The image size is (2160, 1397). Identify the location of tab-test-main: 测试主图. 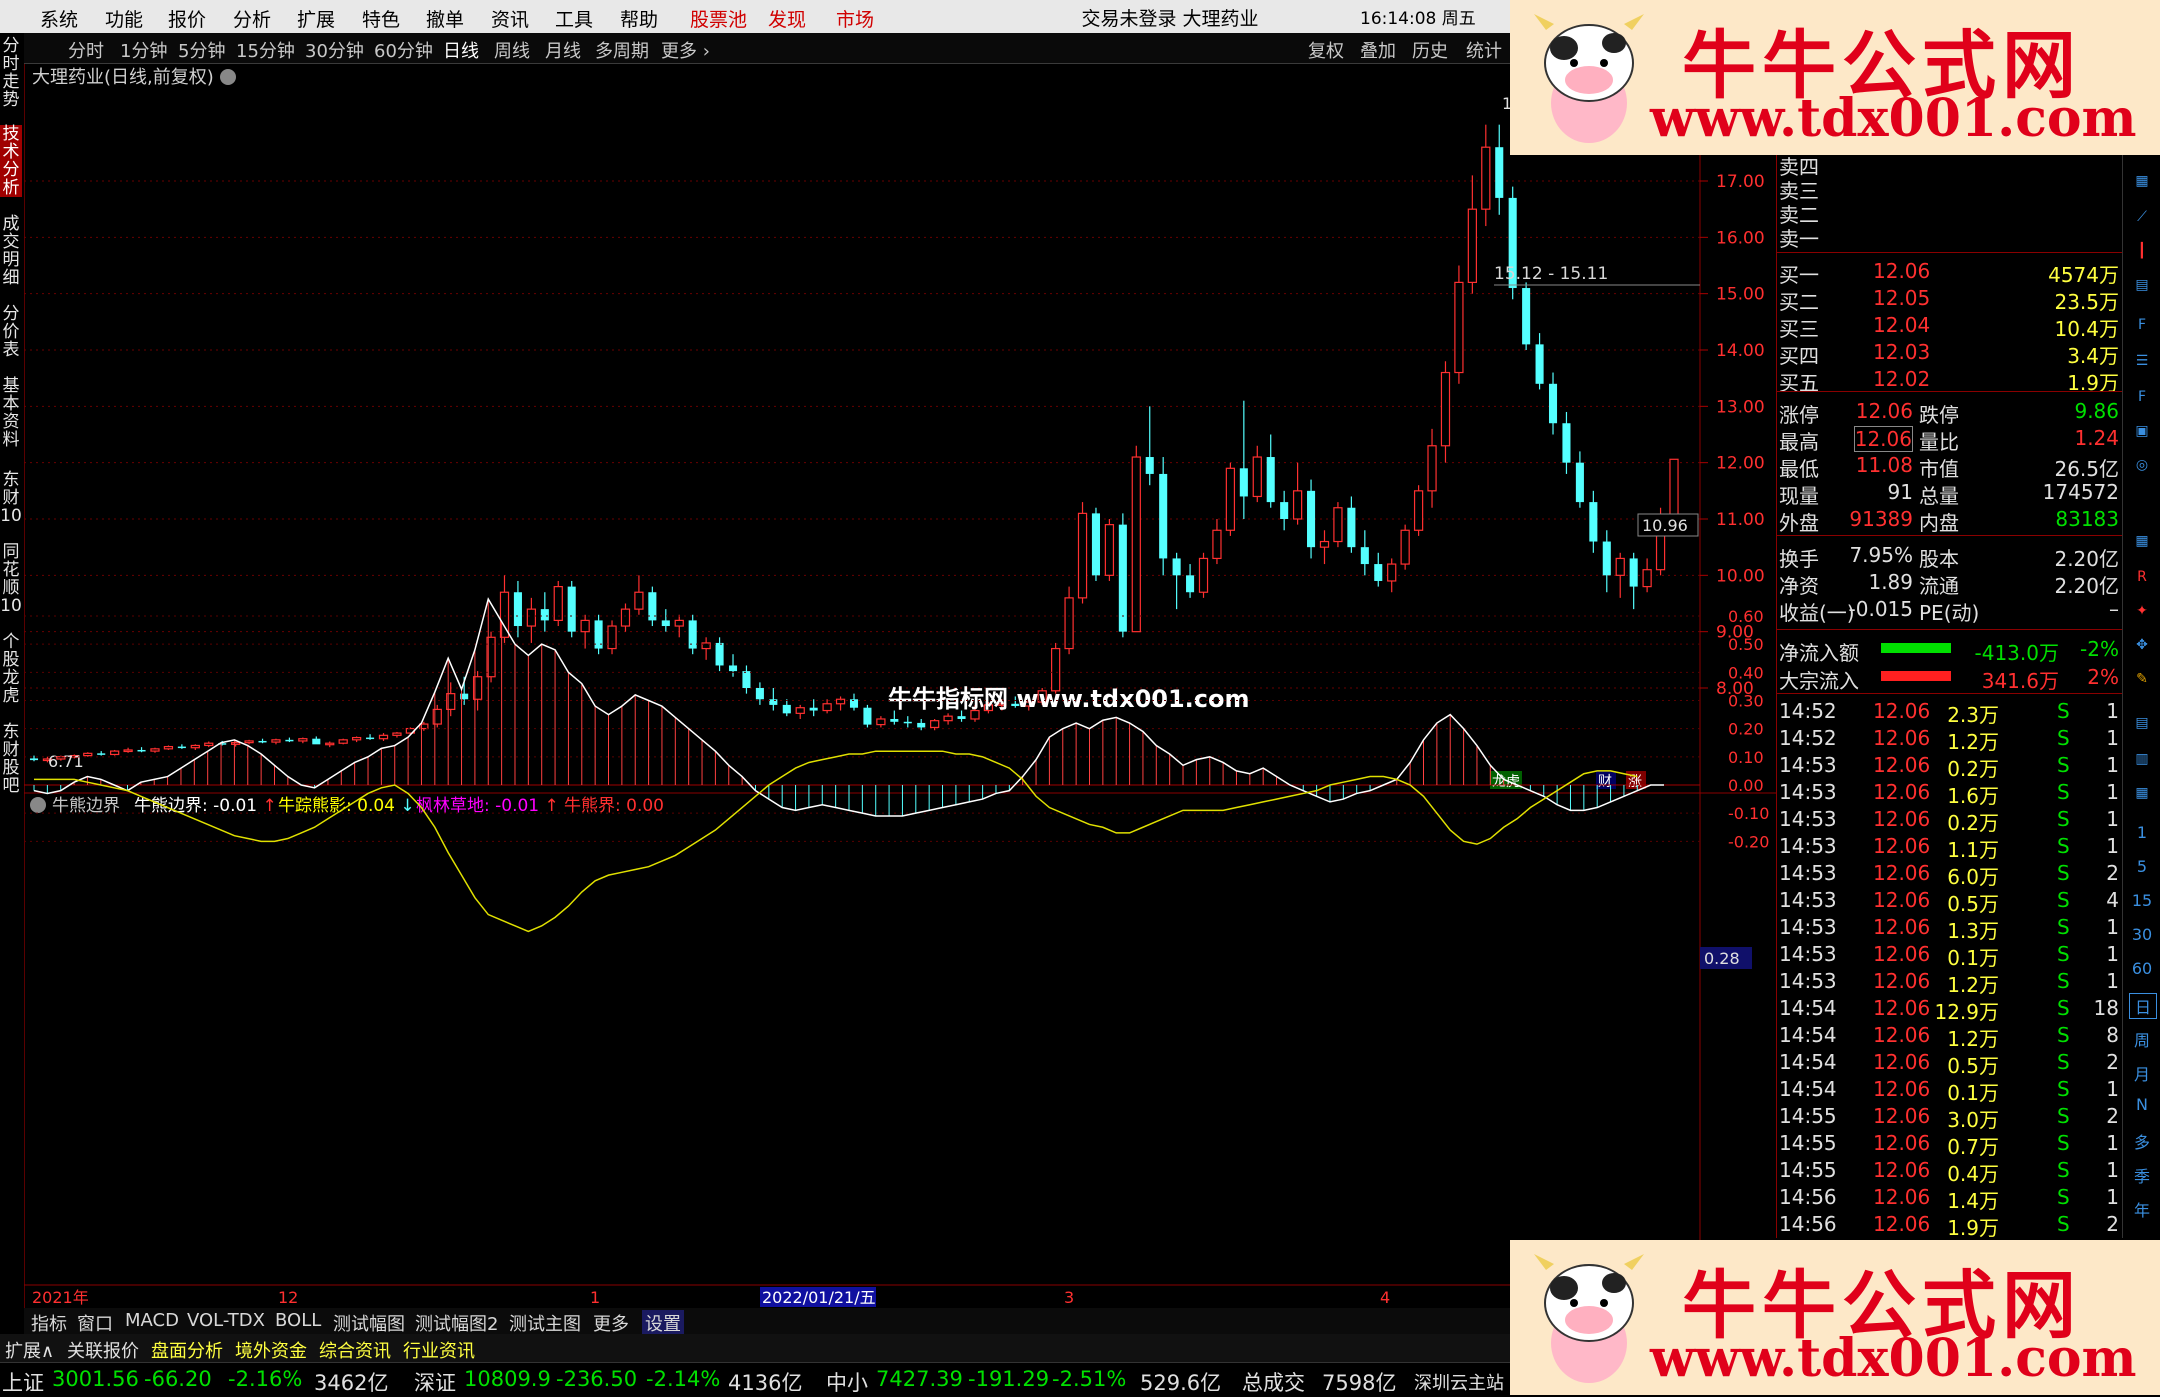
(545, 1323).